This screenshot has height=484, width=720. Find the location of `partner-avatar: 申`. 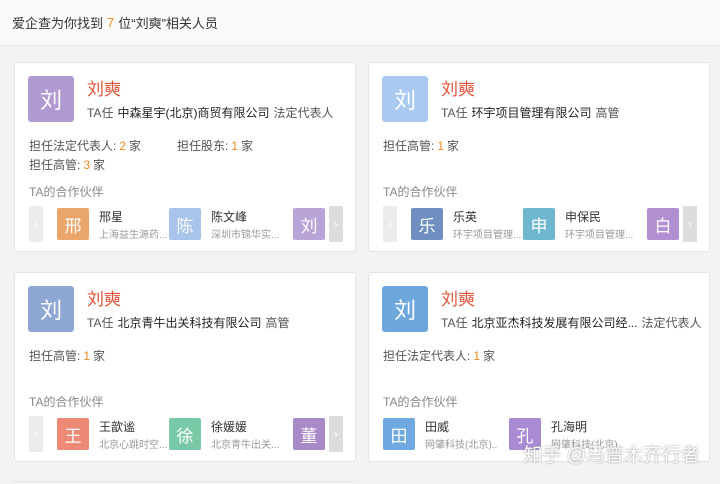

partner-avatar: 申 is located at coordinates (539, 224).